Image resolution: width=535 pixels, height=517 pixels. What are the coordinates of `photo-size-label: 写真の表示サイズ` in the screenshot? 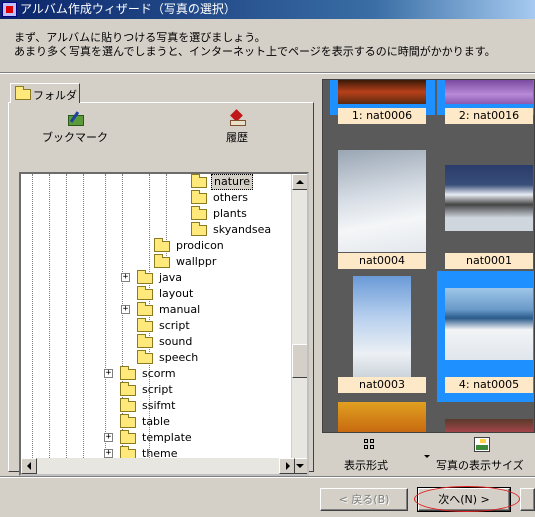 It's located at (480, 465).